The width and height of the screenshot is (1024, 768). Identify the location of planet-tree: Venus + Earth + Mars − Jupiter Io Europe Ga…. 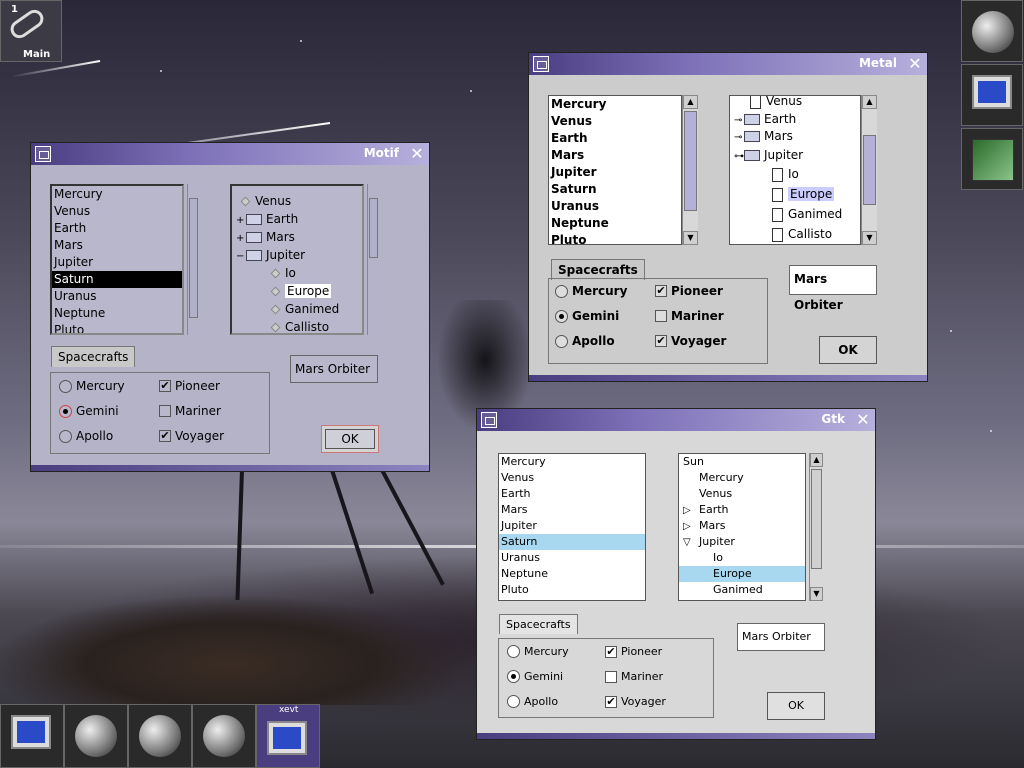
(297, 259).